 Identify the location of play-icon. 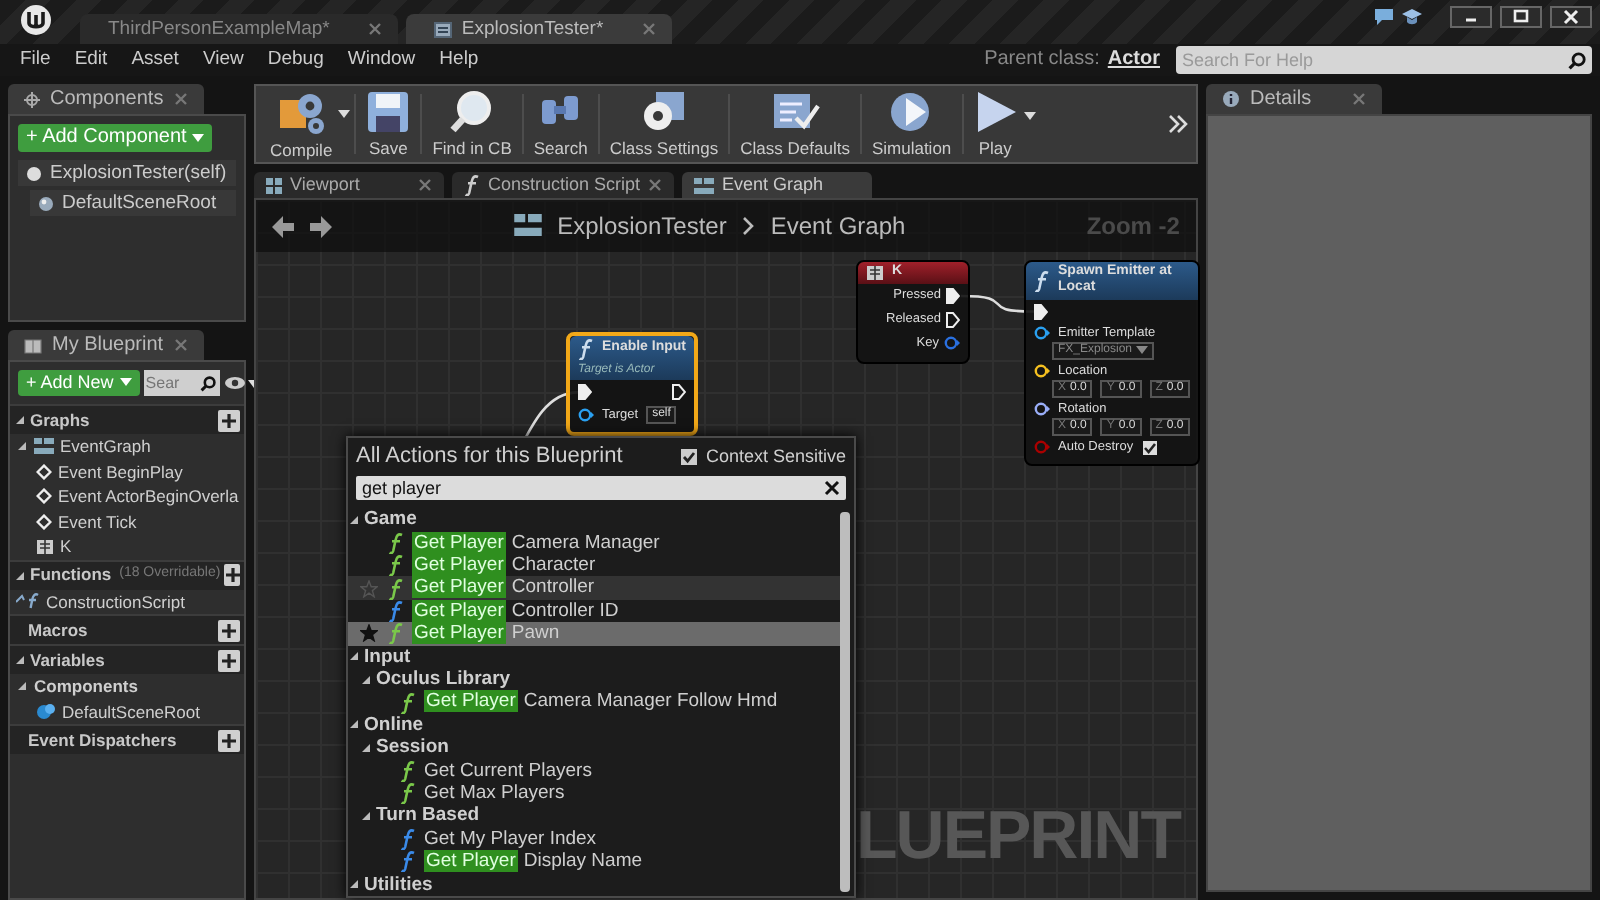
(995, 111).